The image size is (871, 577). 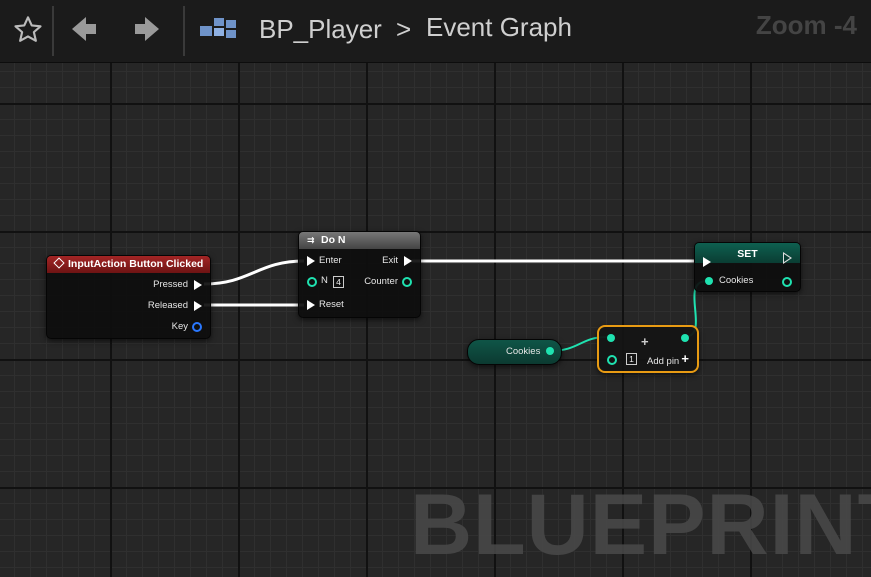 I want to click on event-diamond-icon, so click(x=59, y=263).